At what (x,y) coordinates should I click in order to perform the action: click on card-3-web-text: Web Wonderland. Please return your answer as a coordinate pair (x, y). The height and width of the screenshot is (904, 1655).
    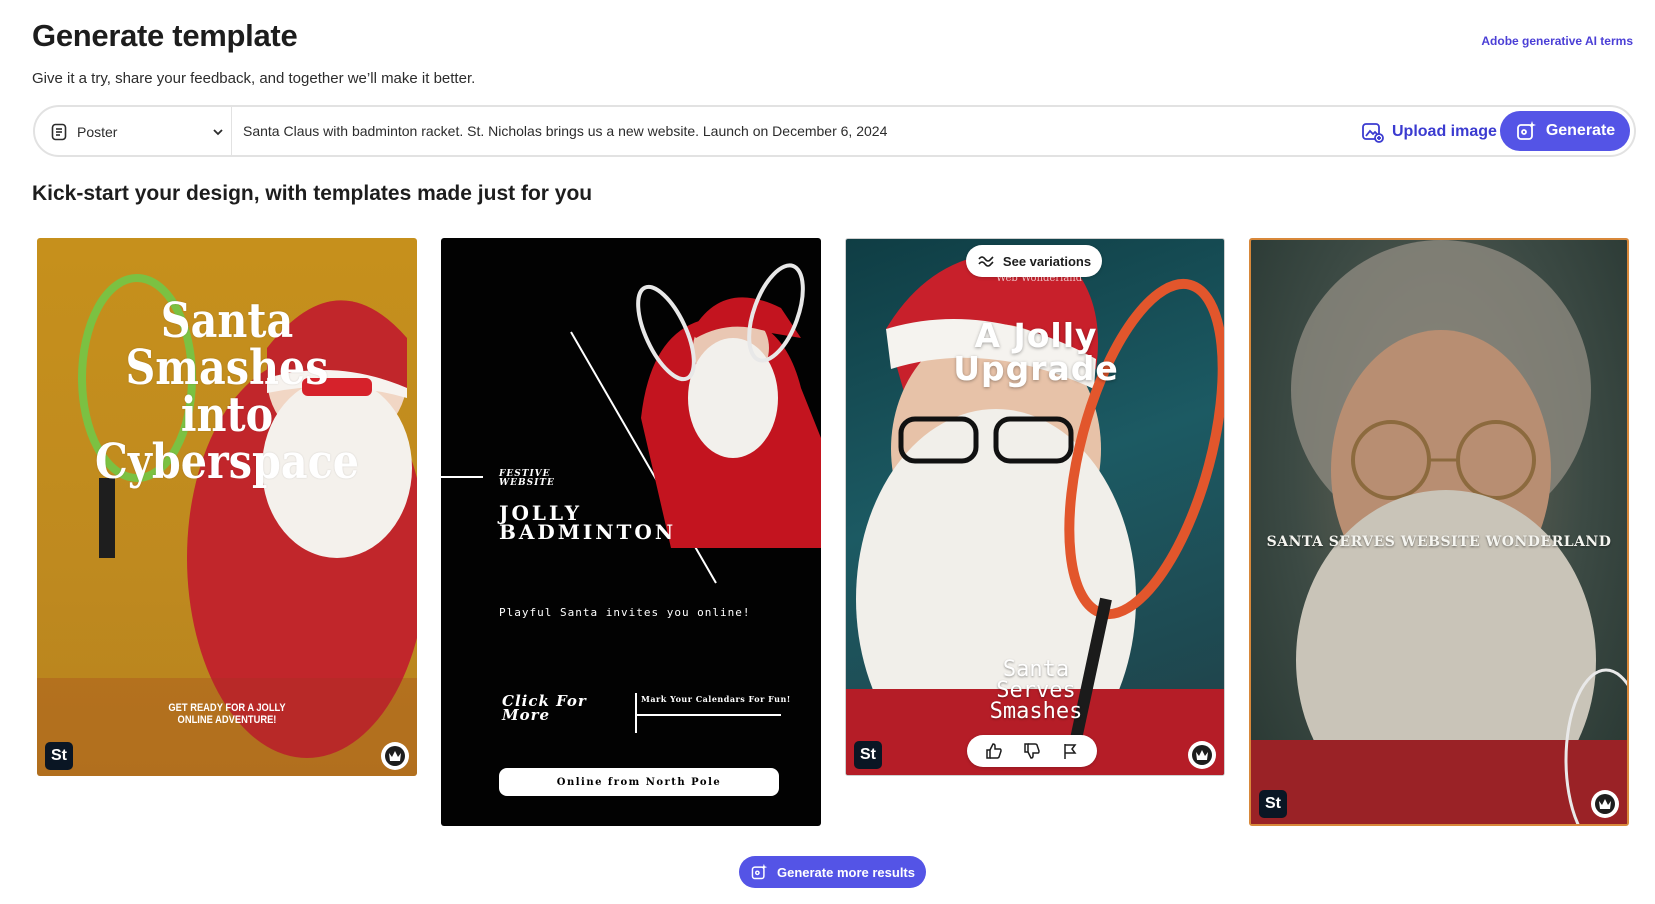
    Looking at the image, I should click on (1039, 278).